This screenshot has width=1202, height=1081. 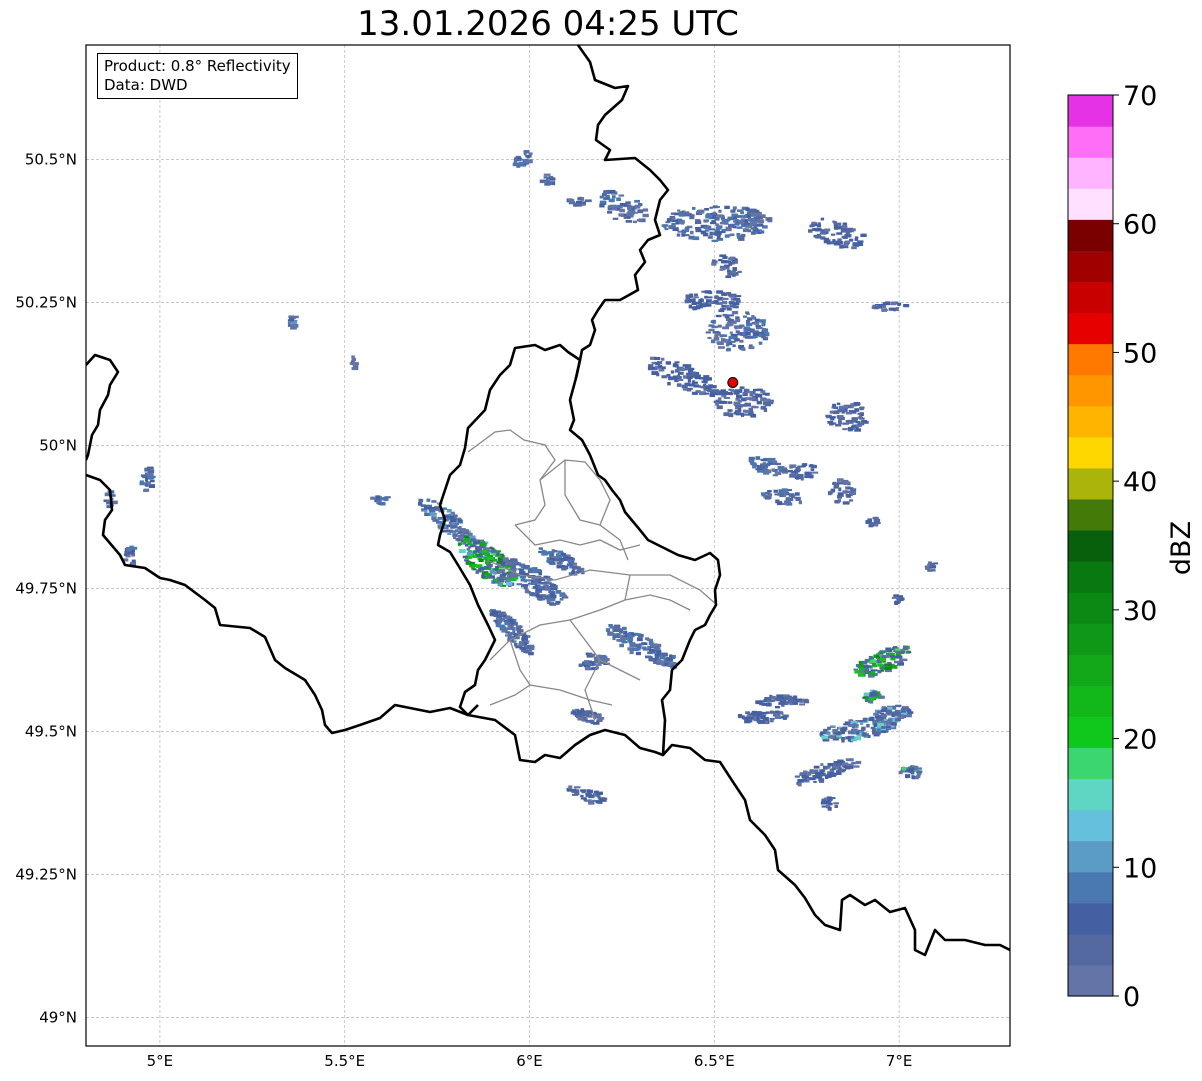 What do you see at coordinates (160, 1061) in the screenshot?
I see `lon-tick-label: 5°E` at bounding box center [160, 1061].